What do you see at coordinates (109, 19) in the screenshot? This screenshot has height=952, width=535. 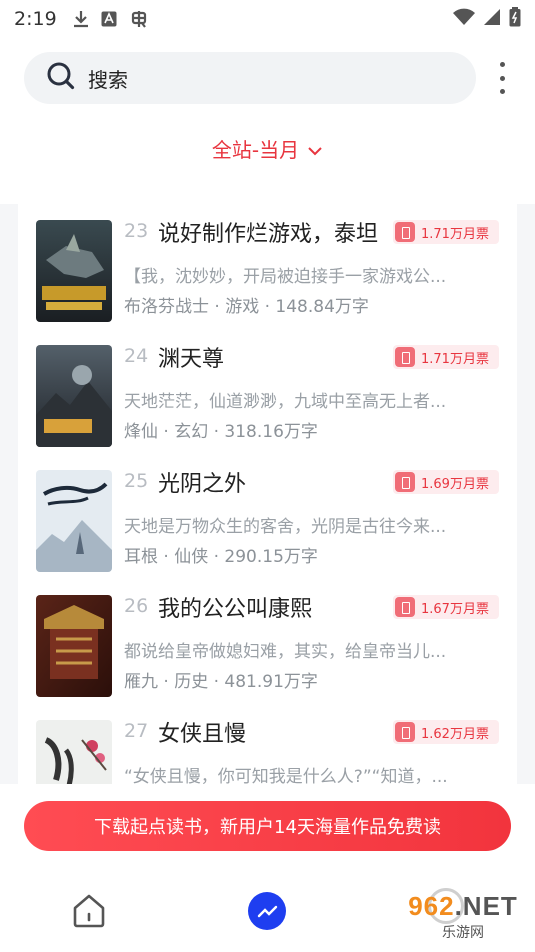 I see `a-icon` at bounding box center [109, 19].